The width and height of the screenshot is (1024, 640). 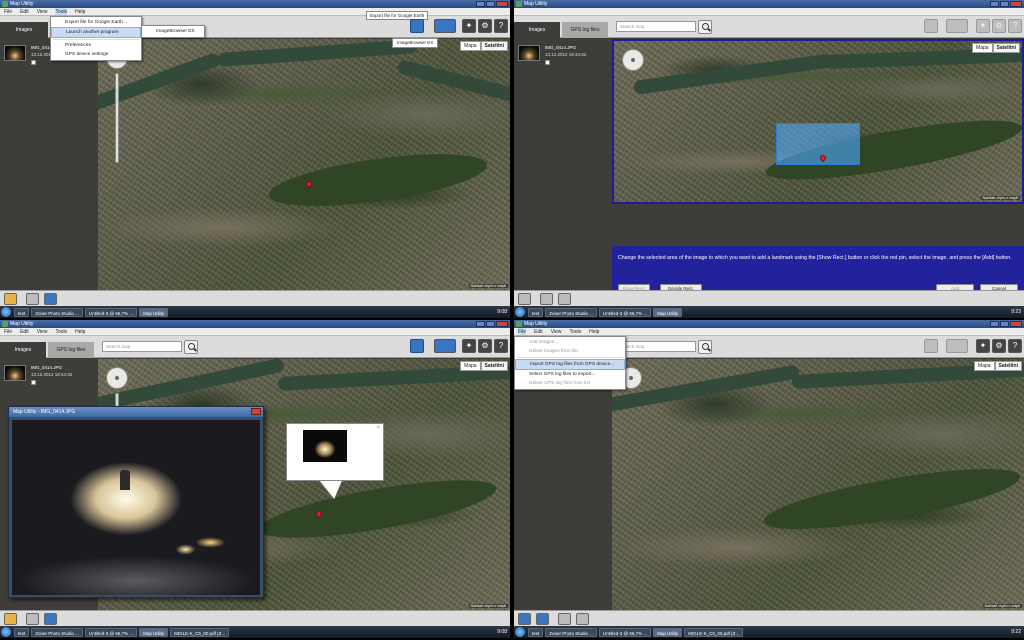 I want to click on download-gps-icon, so click(x=542, y=619).